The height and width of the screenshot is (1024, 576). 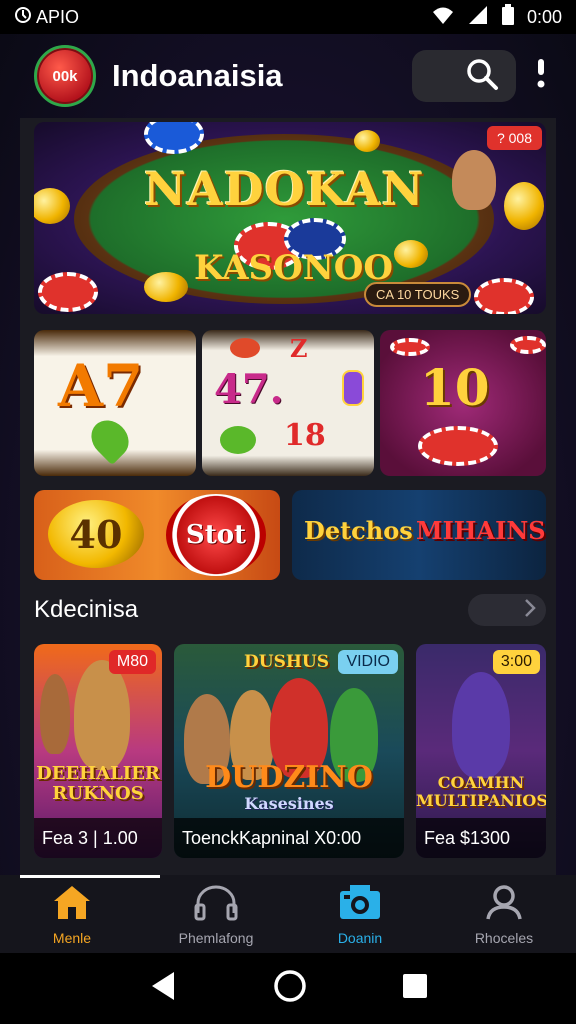 I want to click on nav-item-camera: Doanin, so click(x=360, y=914).